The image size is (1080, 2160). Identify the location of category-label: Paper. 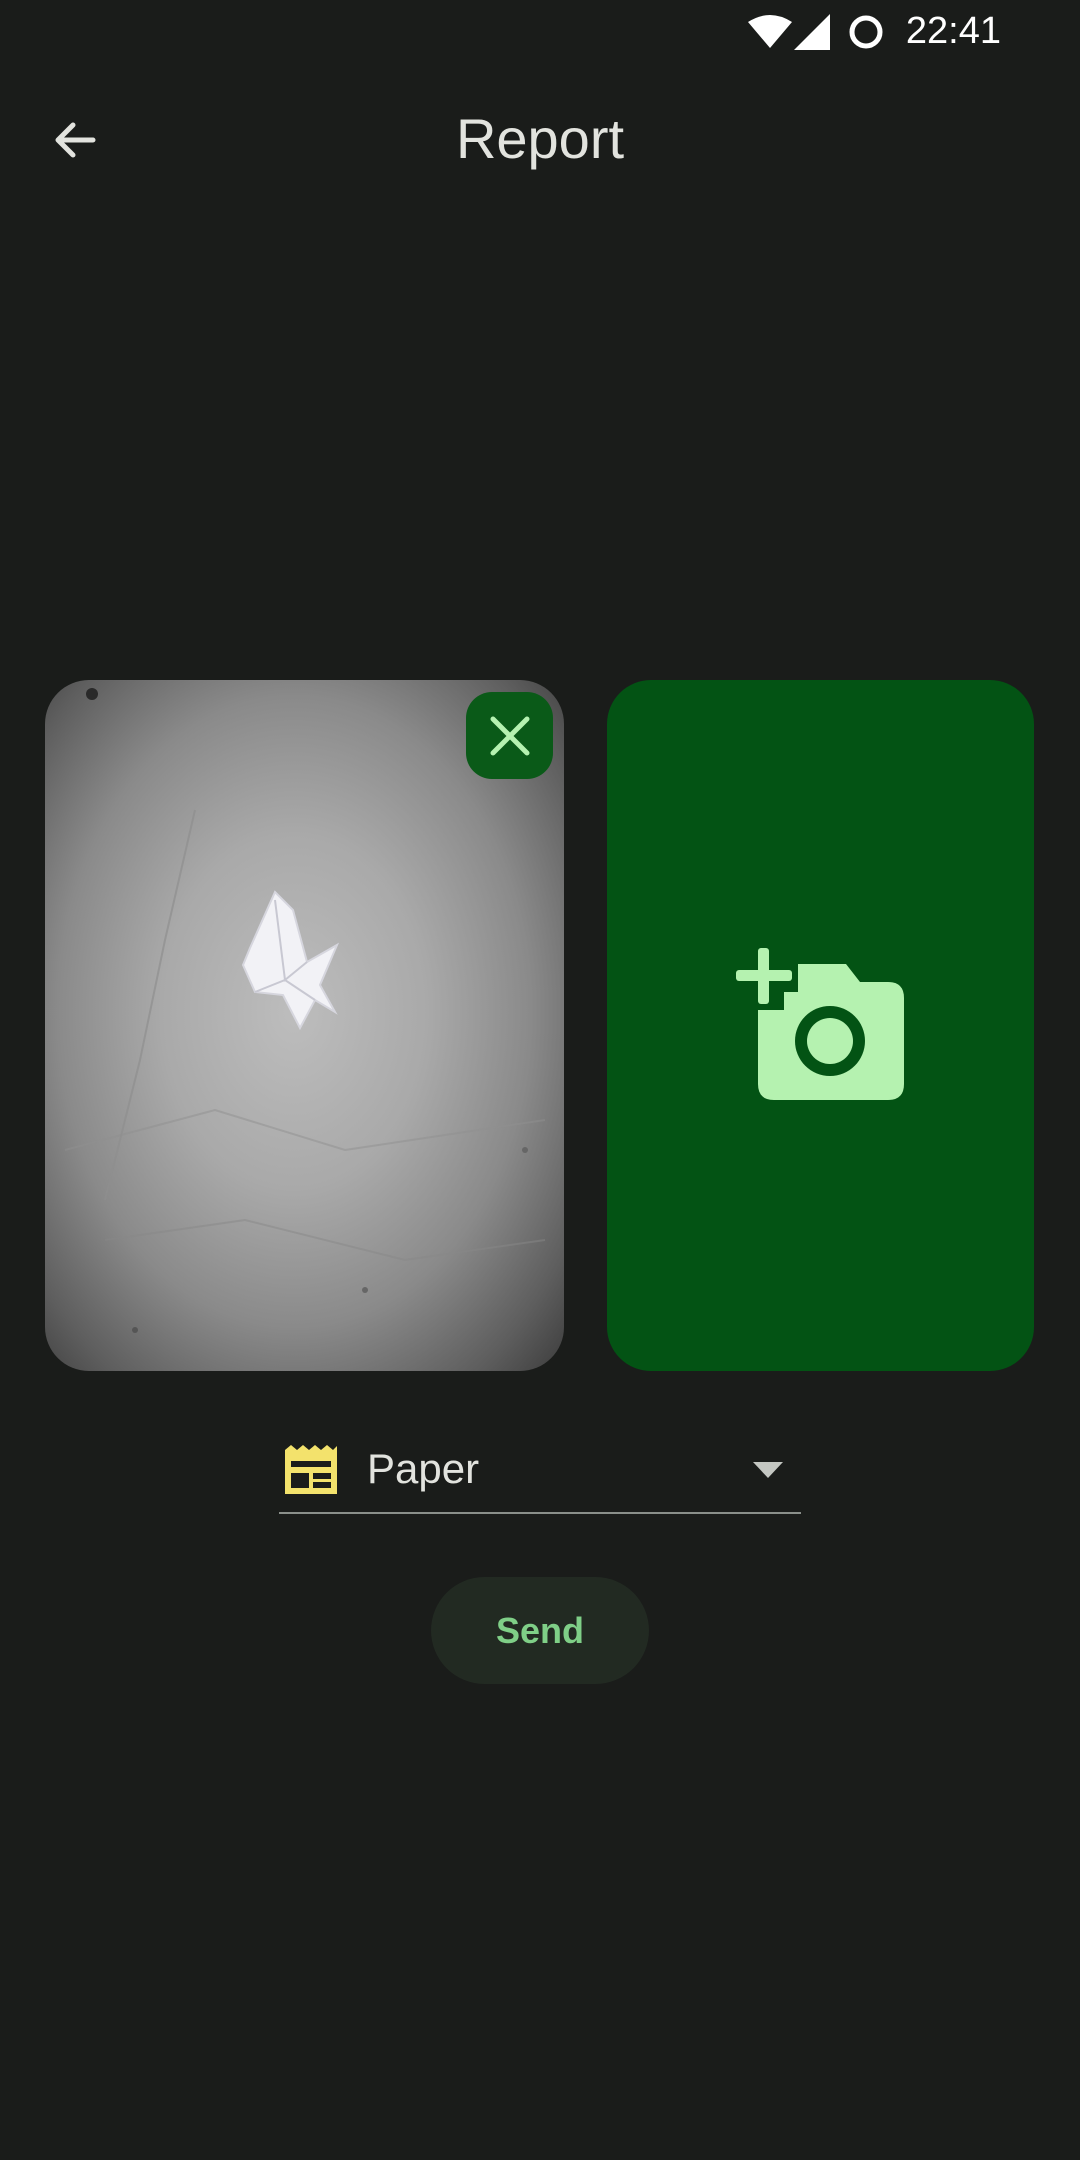
(423, 1468).